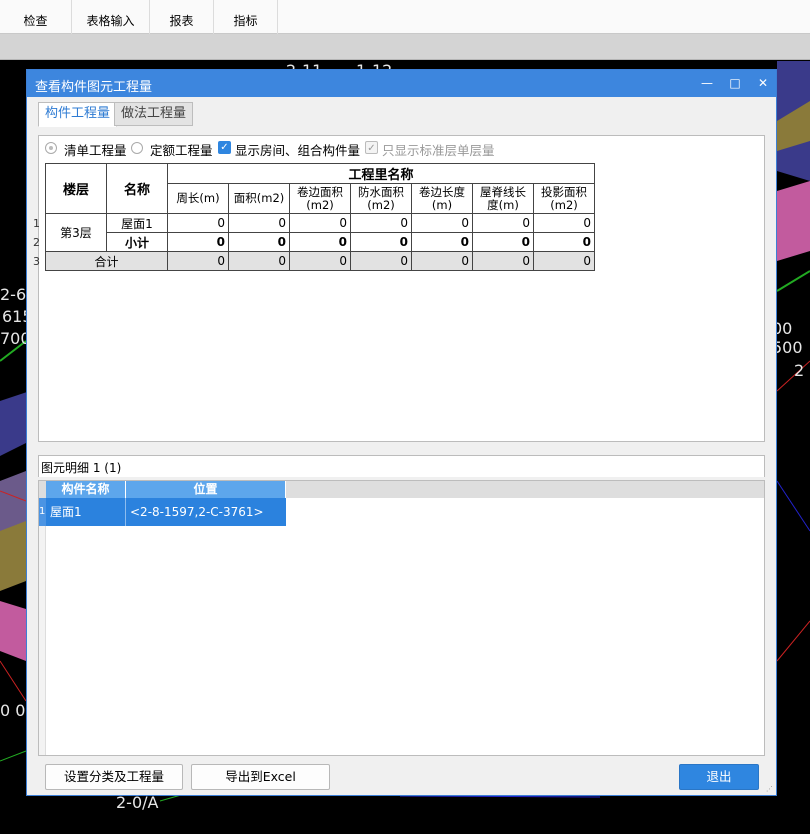 This screenshot has height=834, width=810. Describe the element at coordinates (401, 83) in the screenshot. I see `dialog-titlebar: 查看构件图元工程量 — □ ✕` at that location.